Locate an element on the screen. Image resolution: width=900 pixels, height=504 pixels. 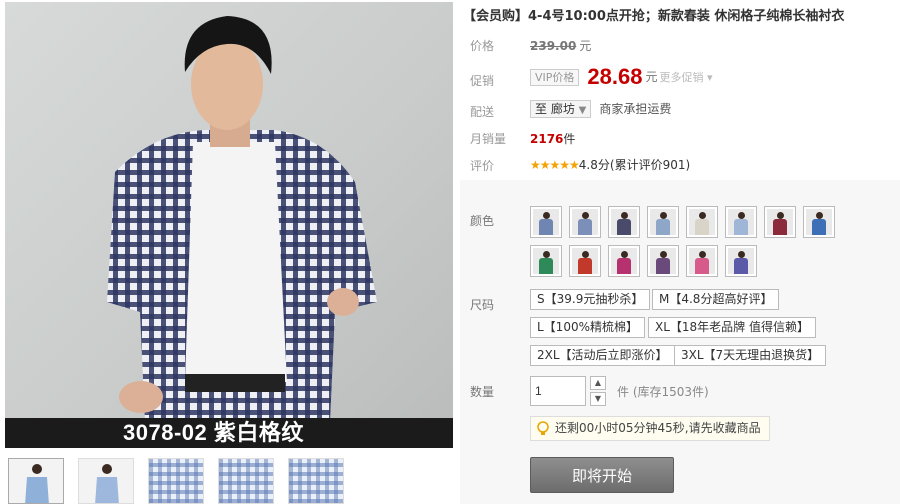
chevron-down-icon: ▾ is located at coordinates (709, 77).